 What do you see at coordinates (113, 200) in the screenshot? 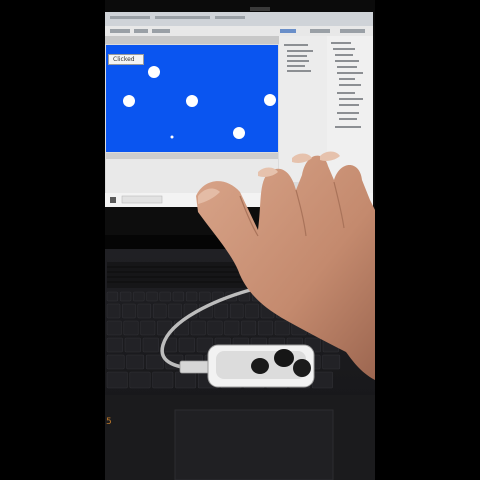
I see `start-icon` at bounding box center [113, 200].